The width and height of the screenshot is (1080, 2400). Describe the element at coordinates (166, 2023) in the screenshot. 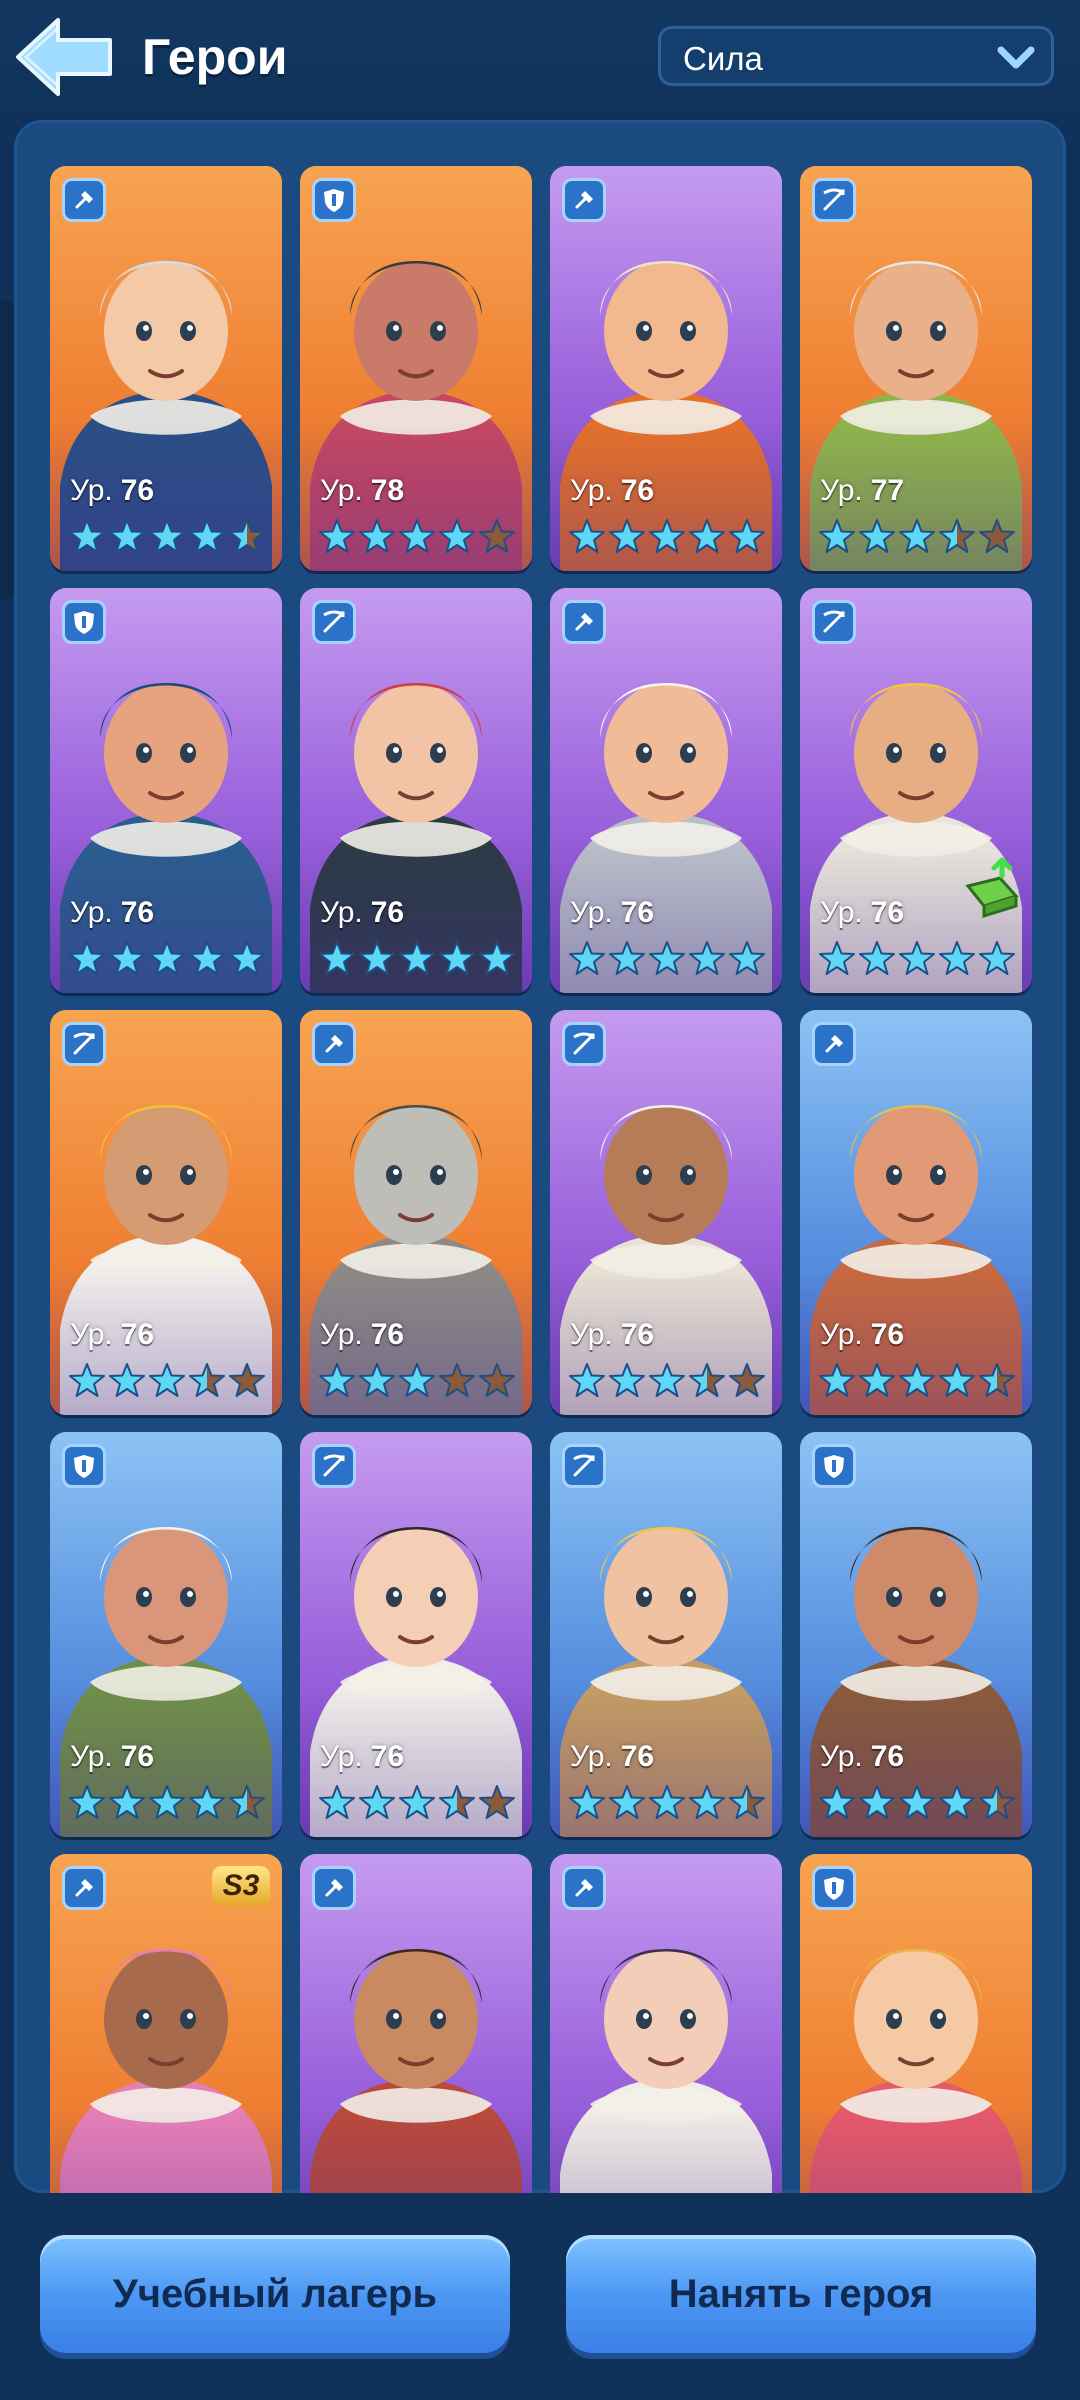

I see `hero-card: S3` at that location.